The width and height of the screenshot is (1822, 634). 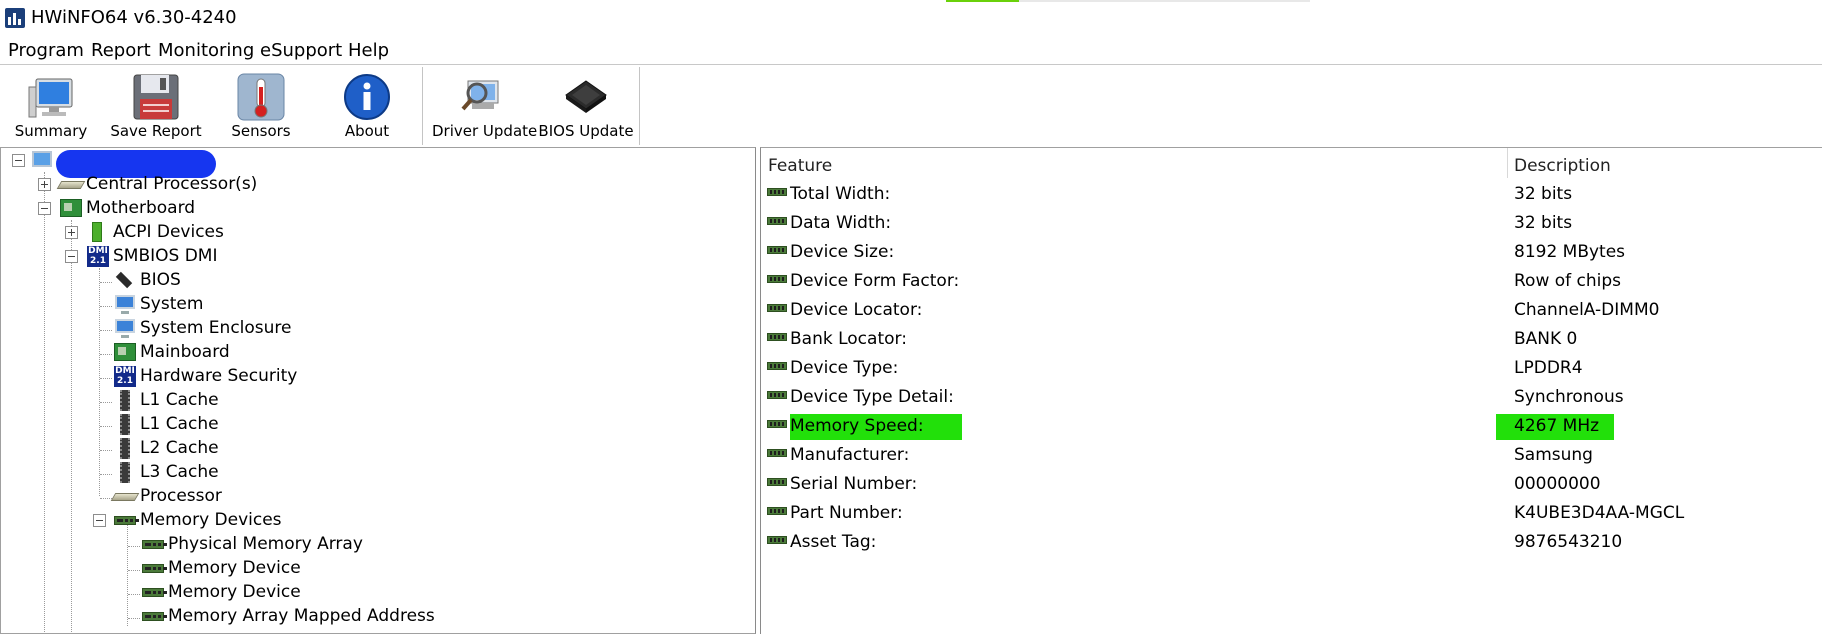 I want to click on tree-item-physical-memory-array: Physical Memory Array, so click(x=252, y=546).